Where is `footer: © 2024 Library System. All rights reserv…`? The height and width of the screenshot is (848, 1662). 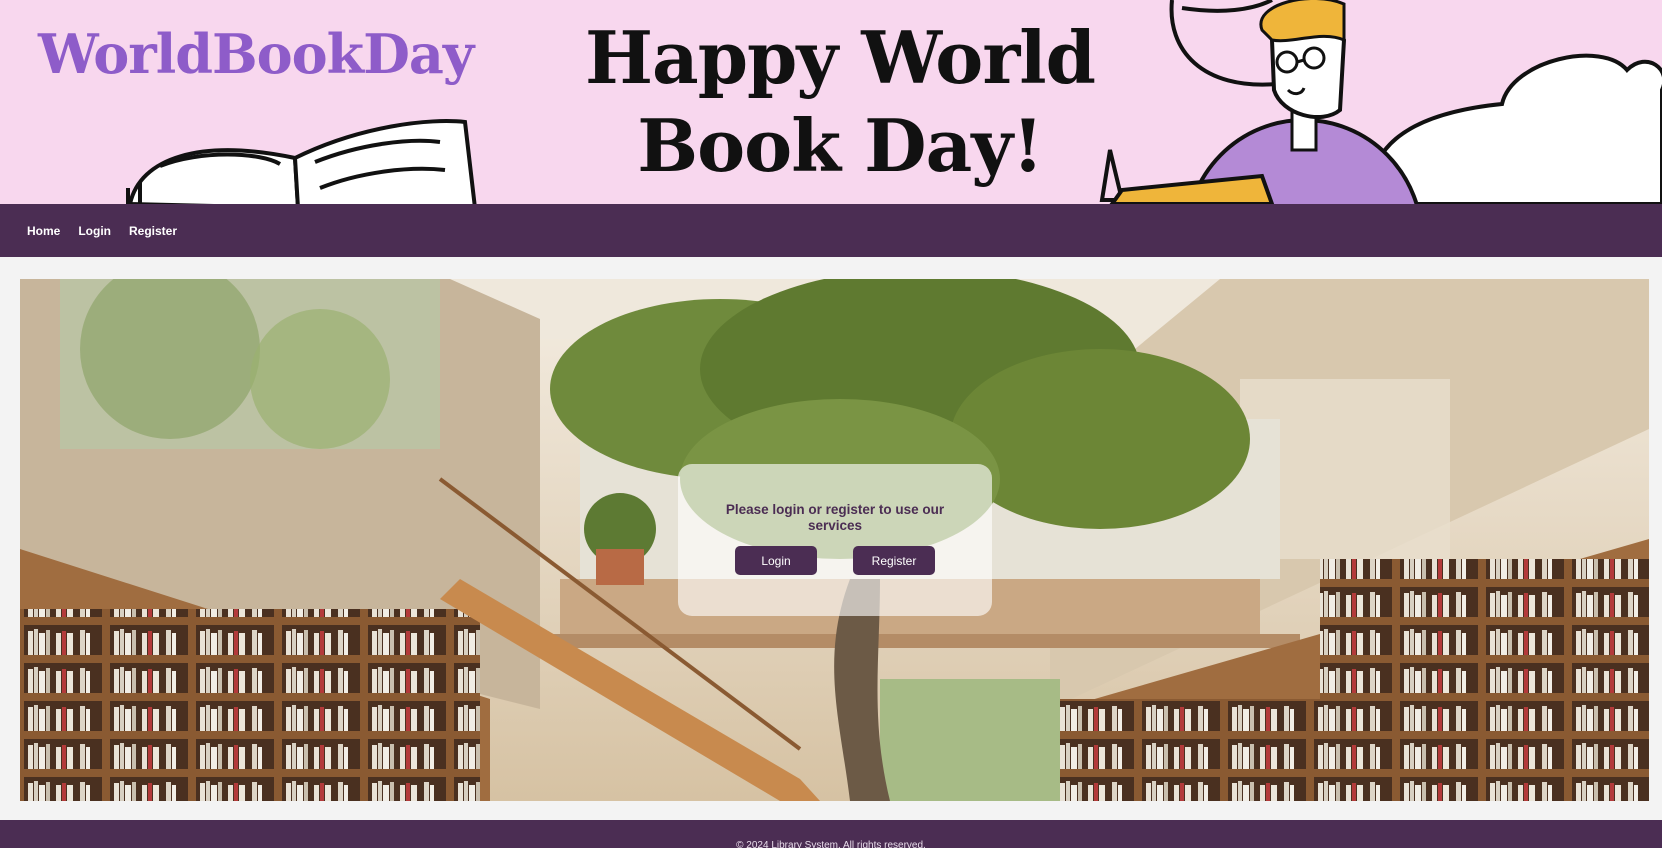
footer: © 2024 Library System. All rights reserv… is located at coordinates (831, 834).